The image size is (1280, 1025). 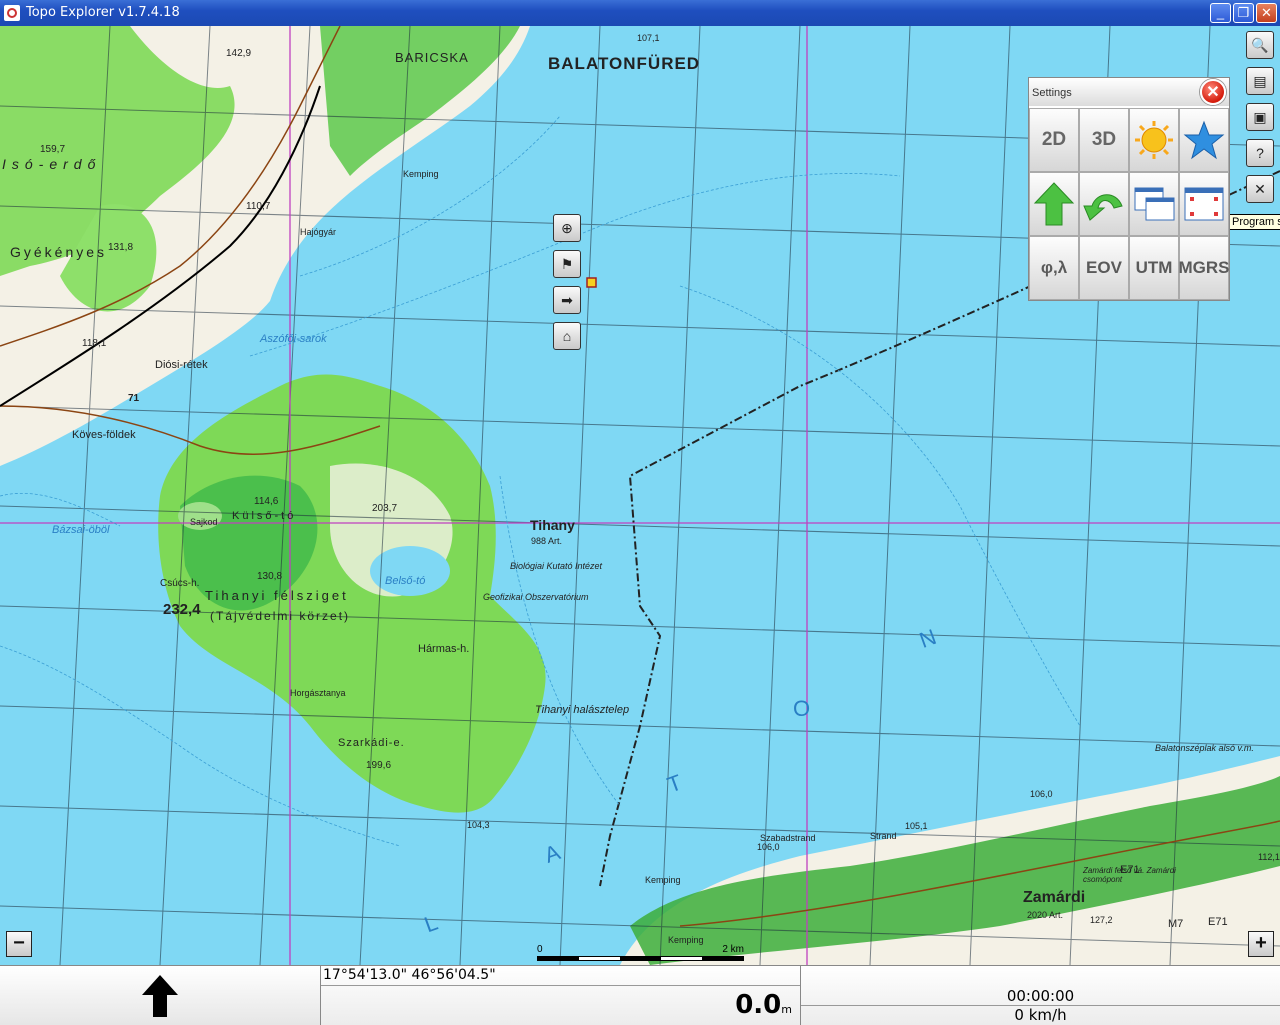 I want to click on zoom-out-button: −, so click(x=19, y=944).